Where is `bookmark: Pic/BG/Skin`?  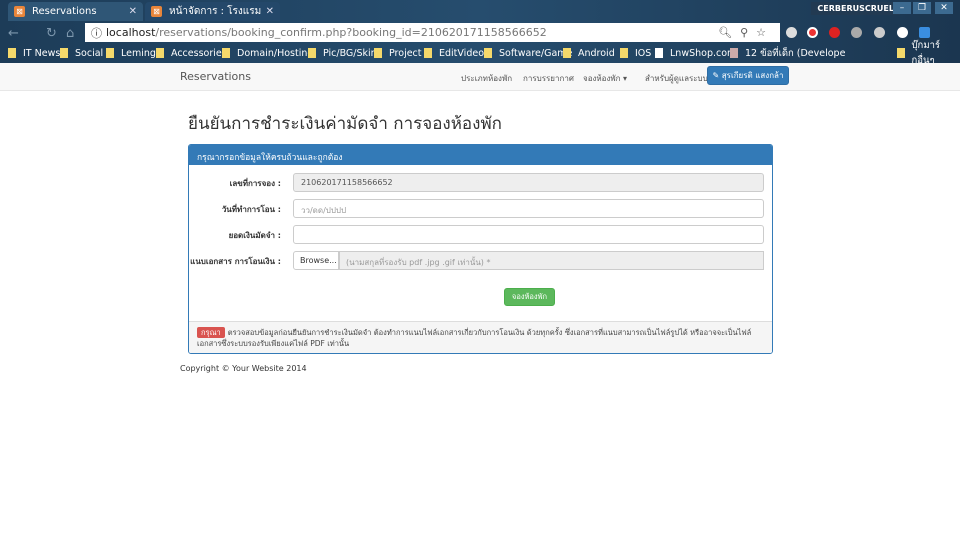
bookmark: Pic/BG/Skin is located at coordinates (342, 53).